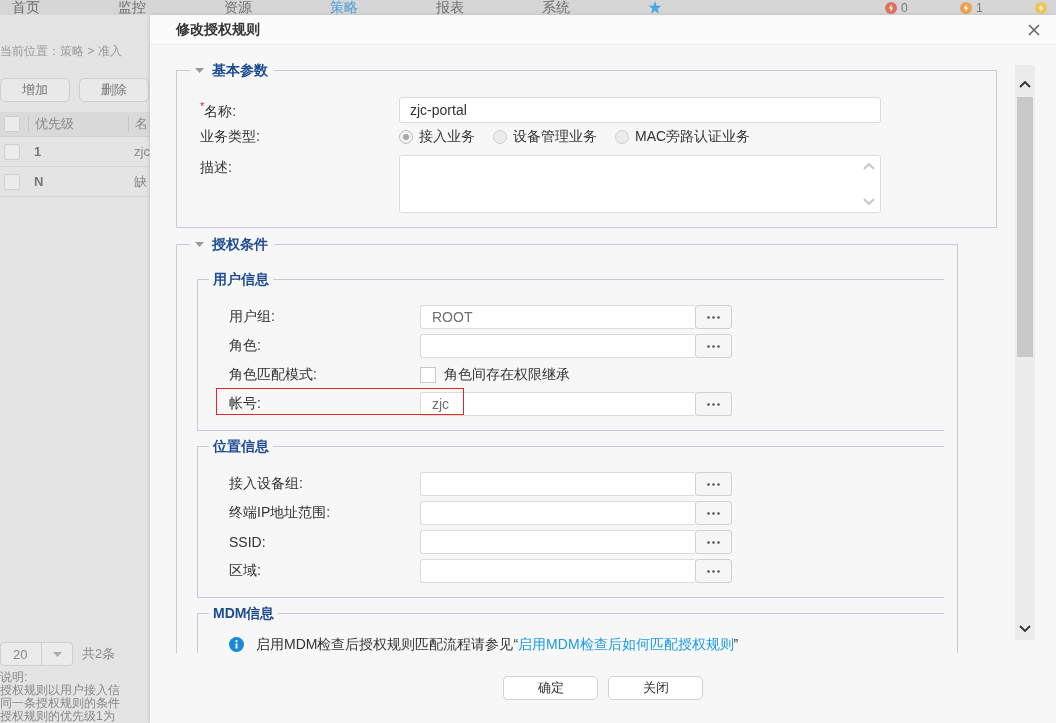  Describe the element at coordinates (869, 201) in the screenshot. I see `chevron-down-icon` at that location.